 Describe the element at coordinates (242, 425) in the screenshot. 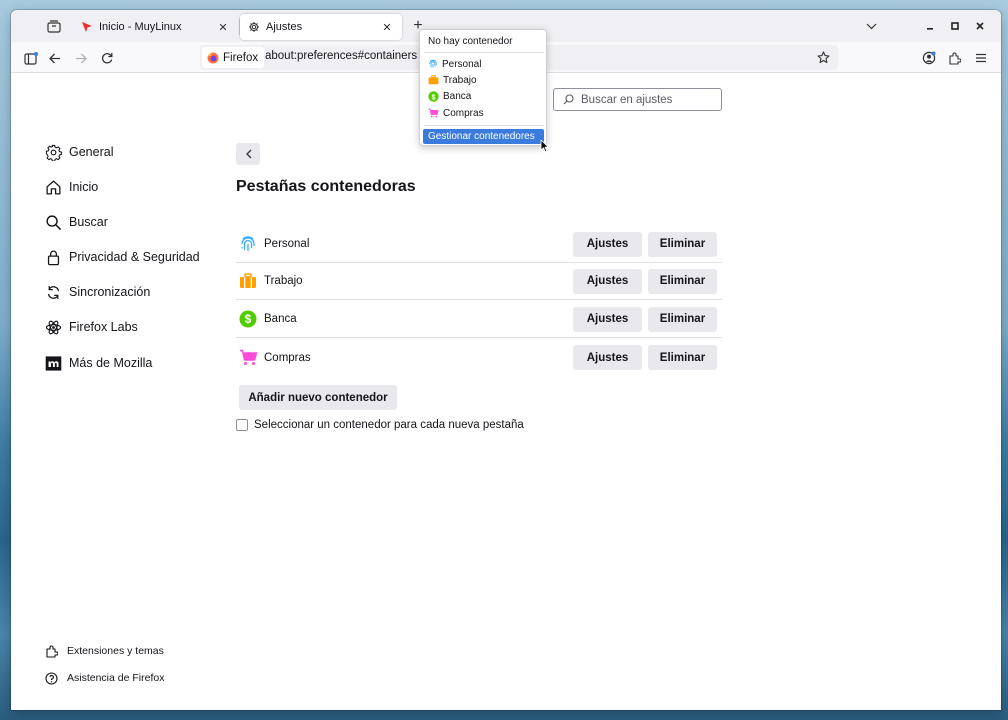

I see `container-per-tab-checkbox` at that location.